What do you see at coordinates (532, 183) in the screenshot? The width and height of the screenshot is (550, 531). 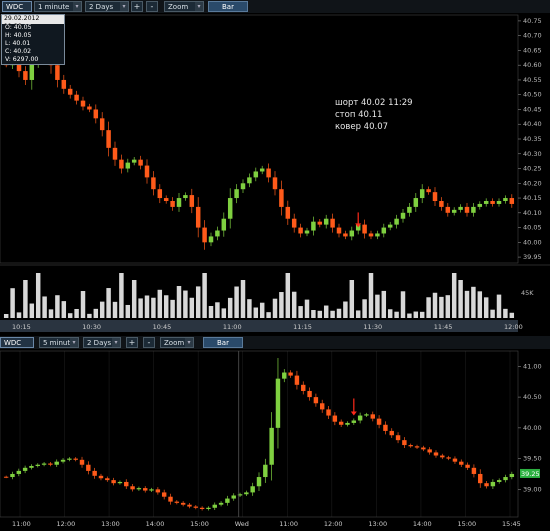 I see `y-tick-label: 40.20` at bounding box center [532, 183].